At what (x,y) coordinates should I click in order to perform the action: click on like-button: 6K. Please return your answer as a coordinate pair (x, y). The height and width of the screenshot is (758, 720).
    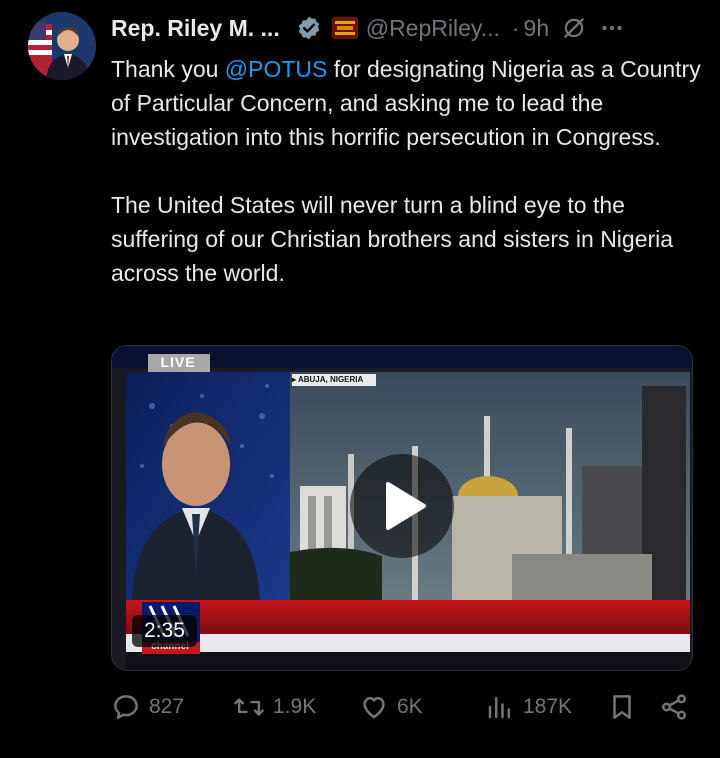
    Looking at the image, I should click on (391, 707).